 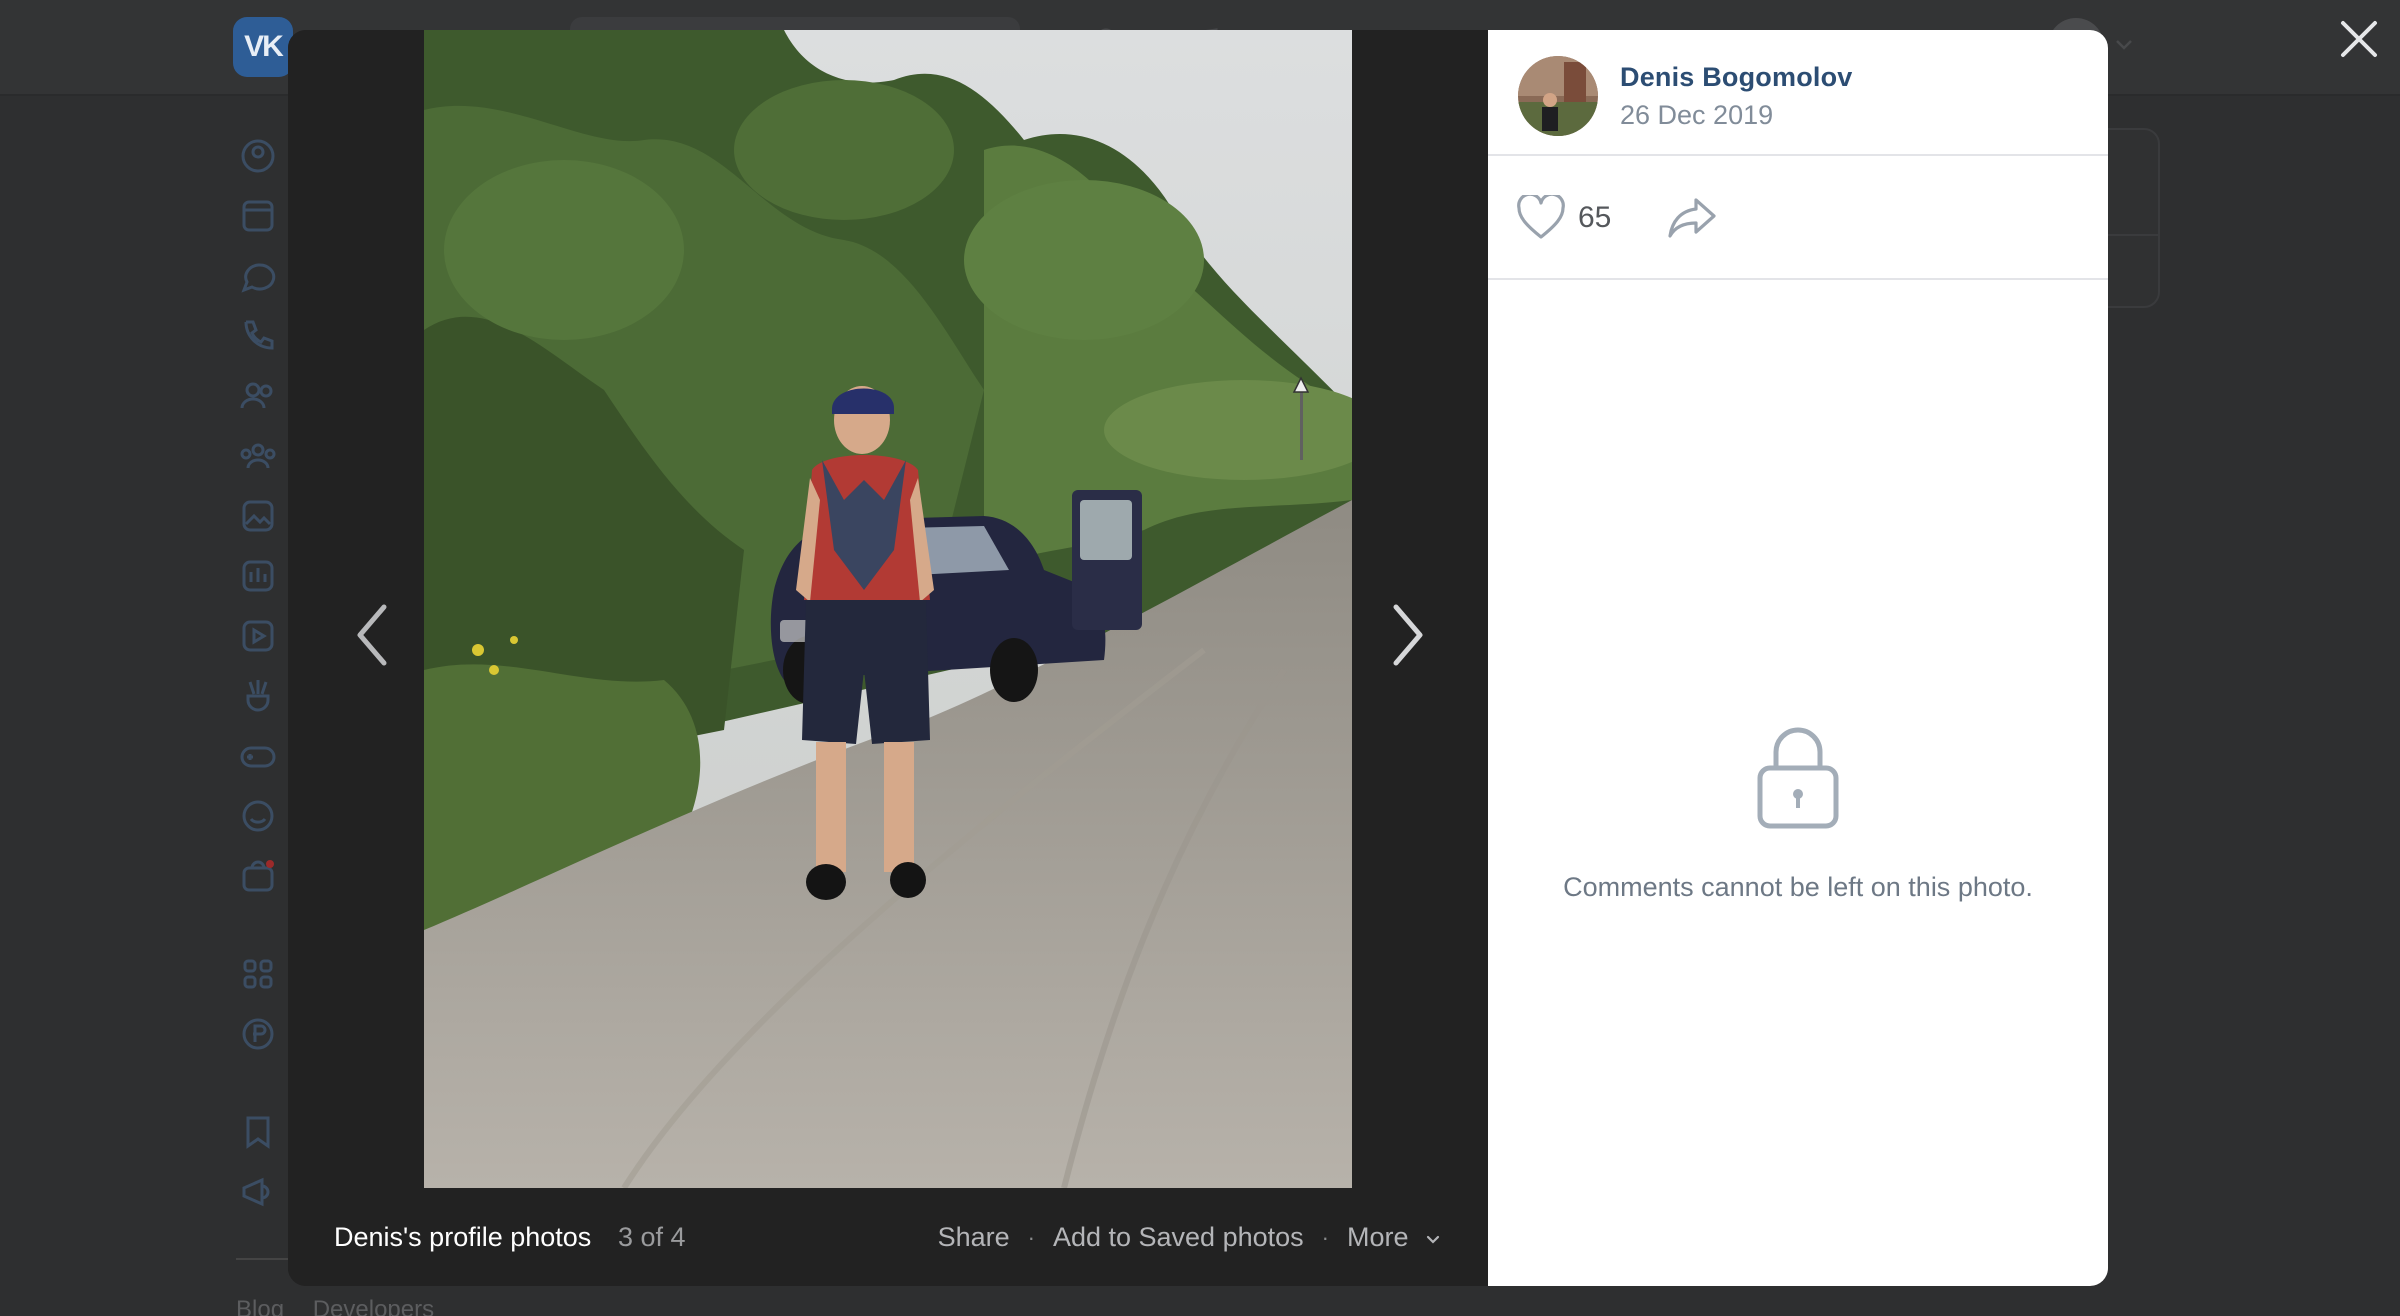 I want to click on next-photo-button, so click(x=1408, y=635).